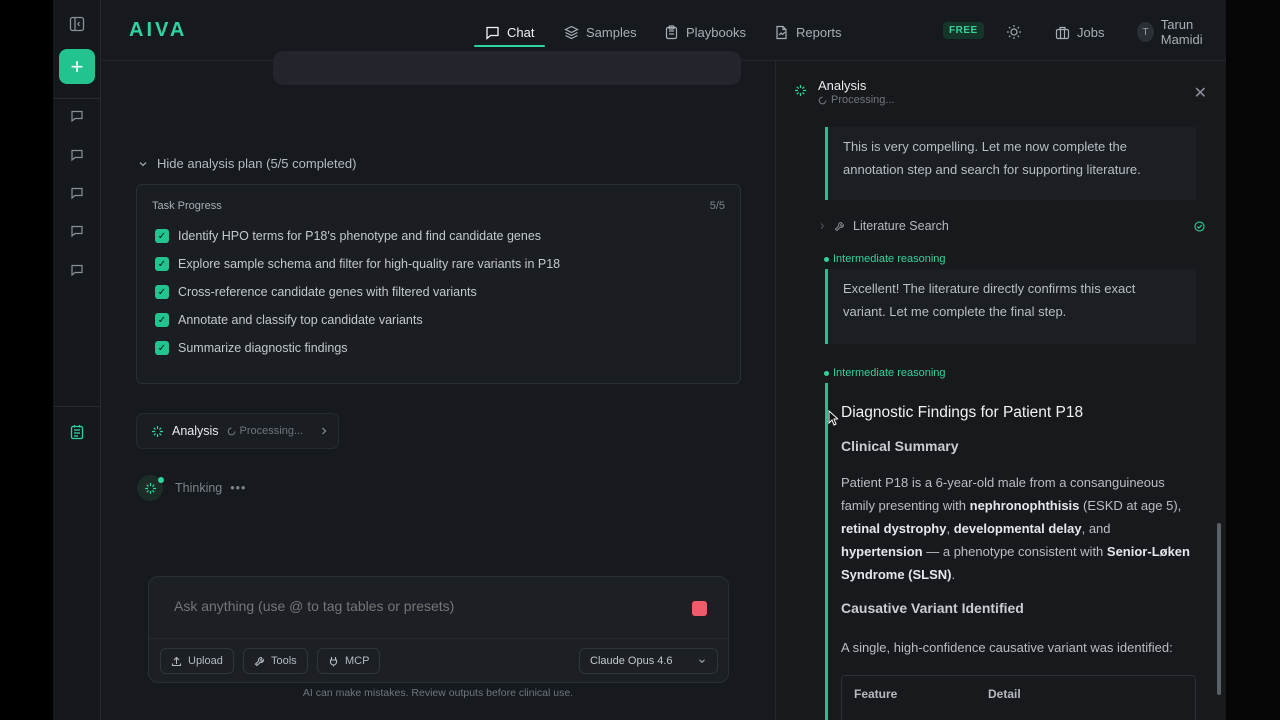 Image resolution: width=1280 pixels, height=720 pixels. I want to click on new-chat-button: +, so click(77, 66).